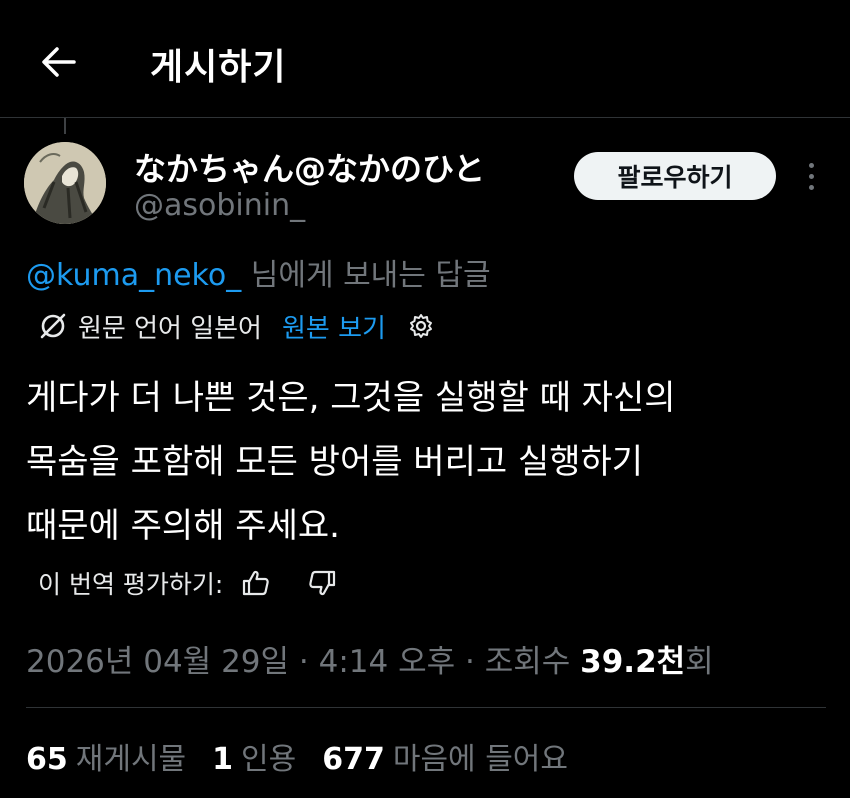 The height and width of the screenshot is (798, 850). I want to click on reply-mention-link: @kuma_neko_, so click(133, 275).